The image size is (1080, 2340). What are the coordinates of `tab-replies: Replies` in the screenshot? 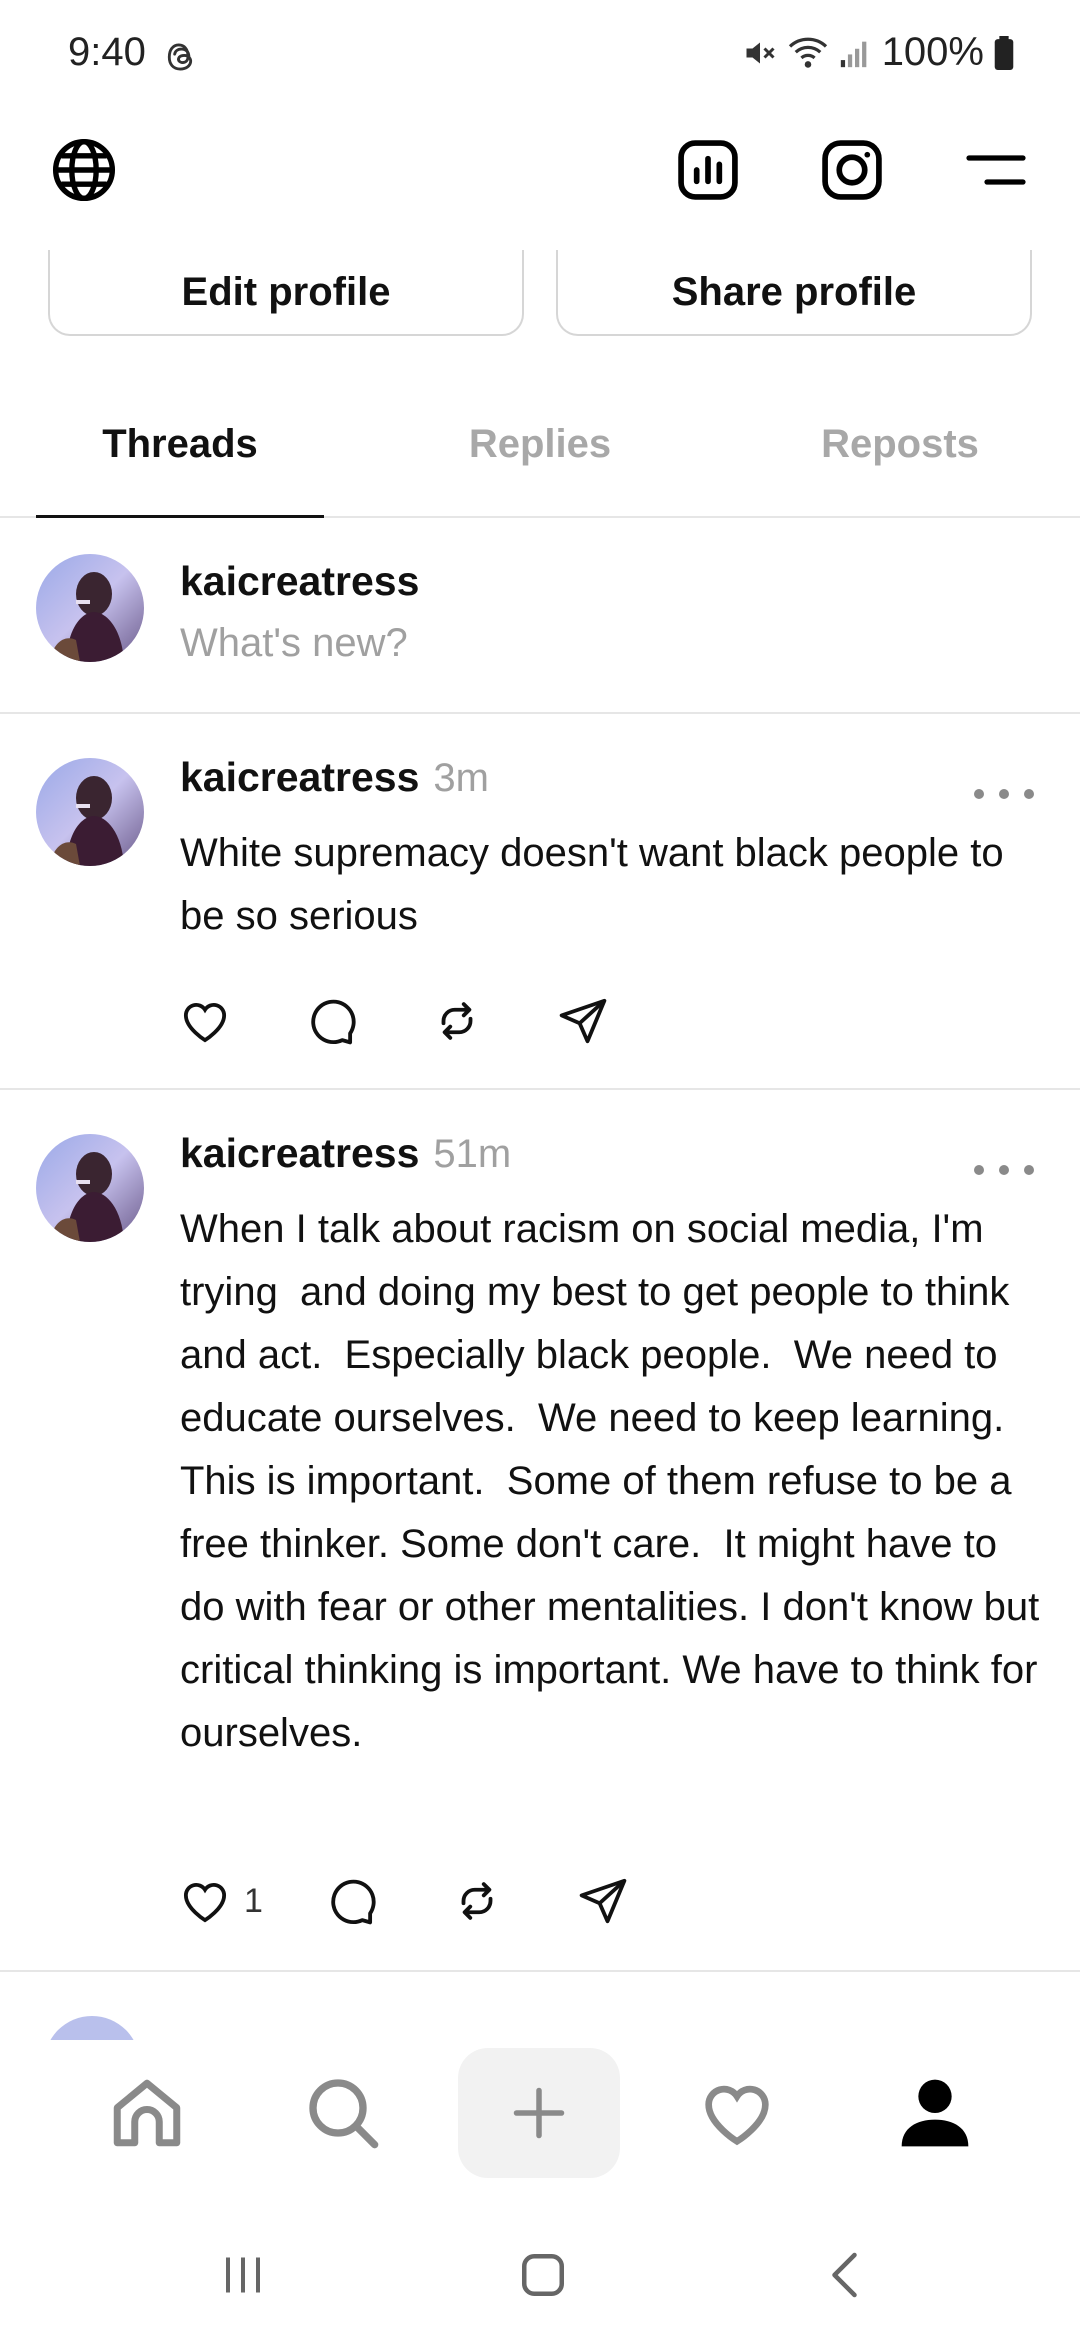 It's located at (540, 444).